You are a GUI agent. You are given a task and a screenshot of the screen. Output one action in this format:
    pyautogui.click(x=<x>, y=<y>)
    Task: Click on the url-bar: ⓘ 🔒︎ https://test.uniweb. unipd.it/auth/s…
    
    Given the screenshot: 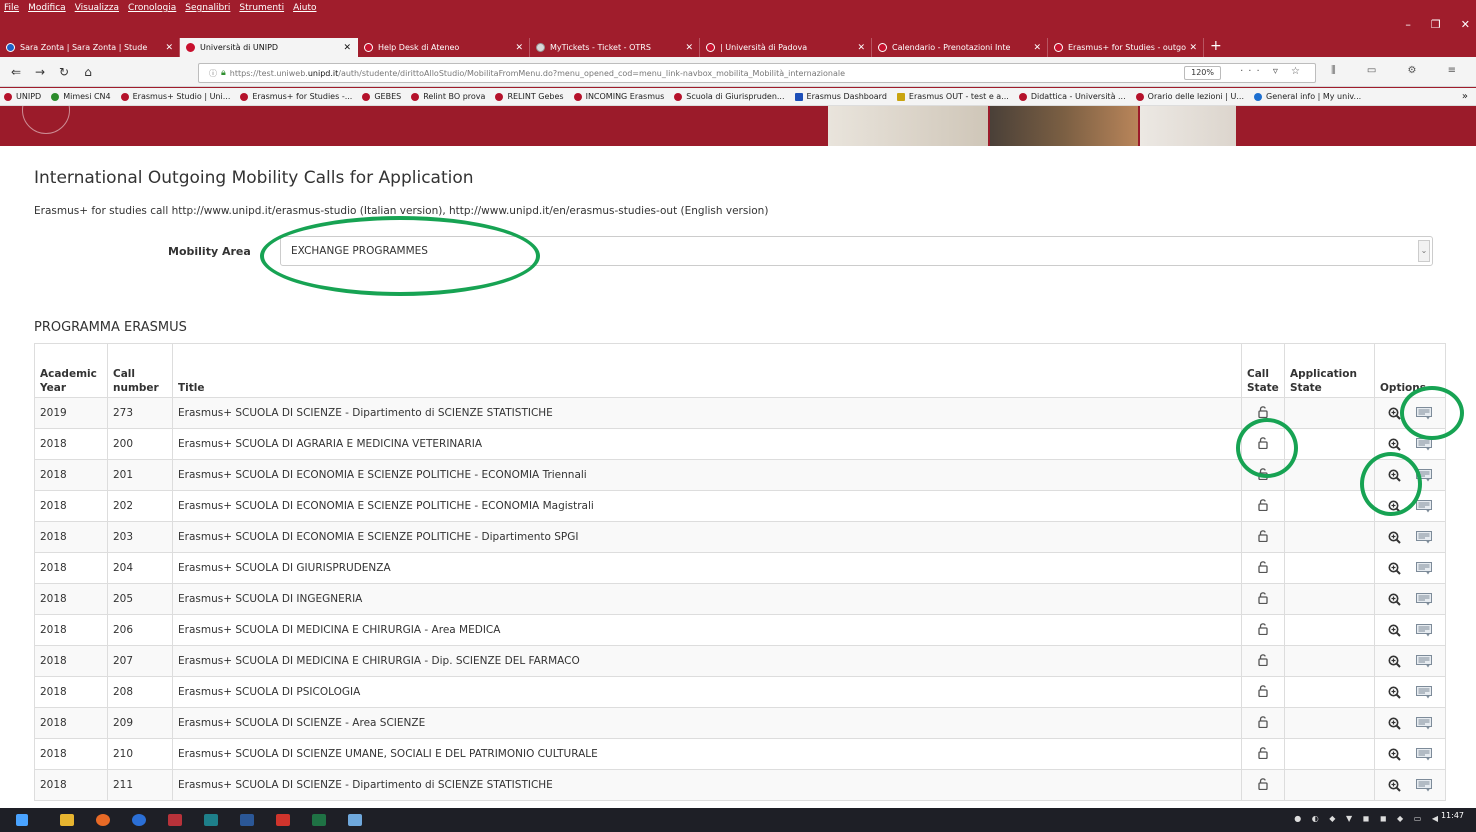 What is the action you would take?
    pyautogui.click(x=757, y=73)
    